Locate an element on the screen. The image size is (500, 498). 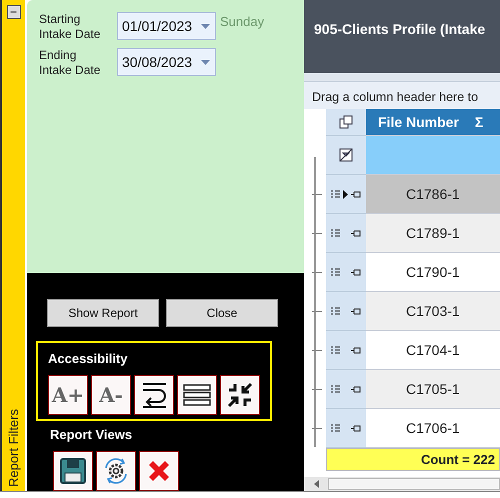
decrease-font-button: A- is located at coordinates (111, 395).